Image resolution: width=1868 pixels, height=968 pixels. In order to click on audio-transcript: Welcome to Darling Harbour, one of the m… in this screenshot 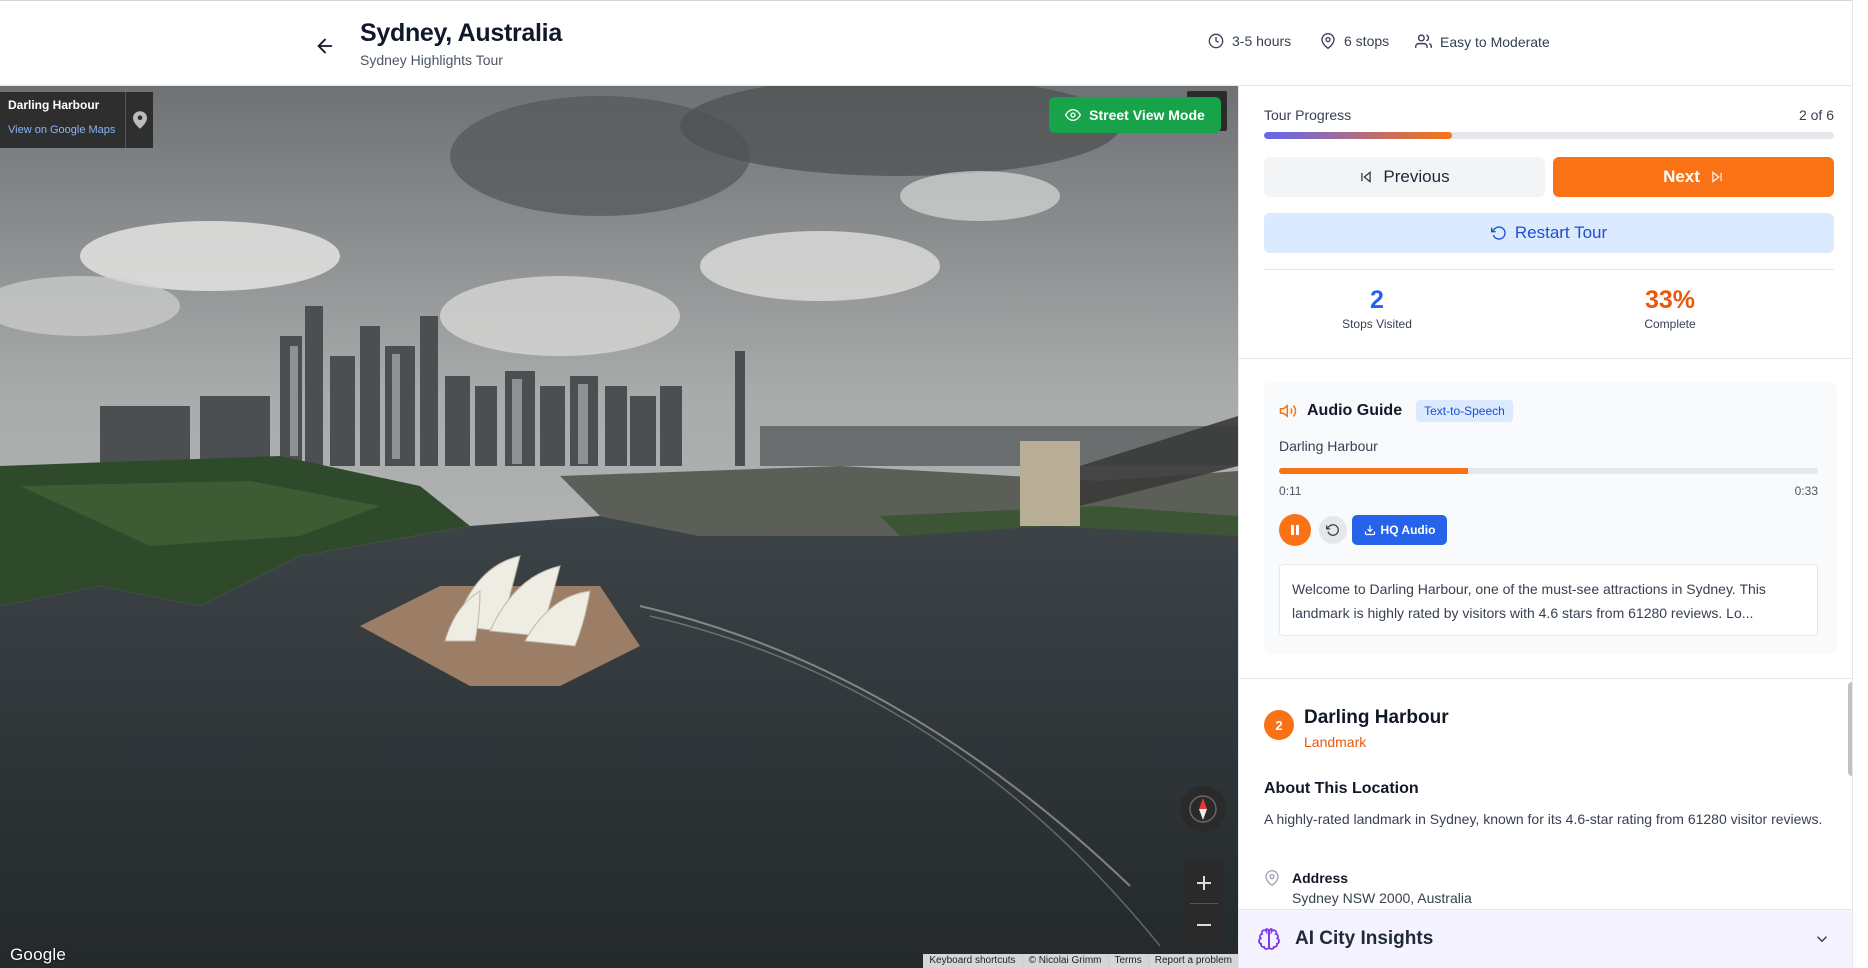, I will do `click(1548, 600)`.